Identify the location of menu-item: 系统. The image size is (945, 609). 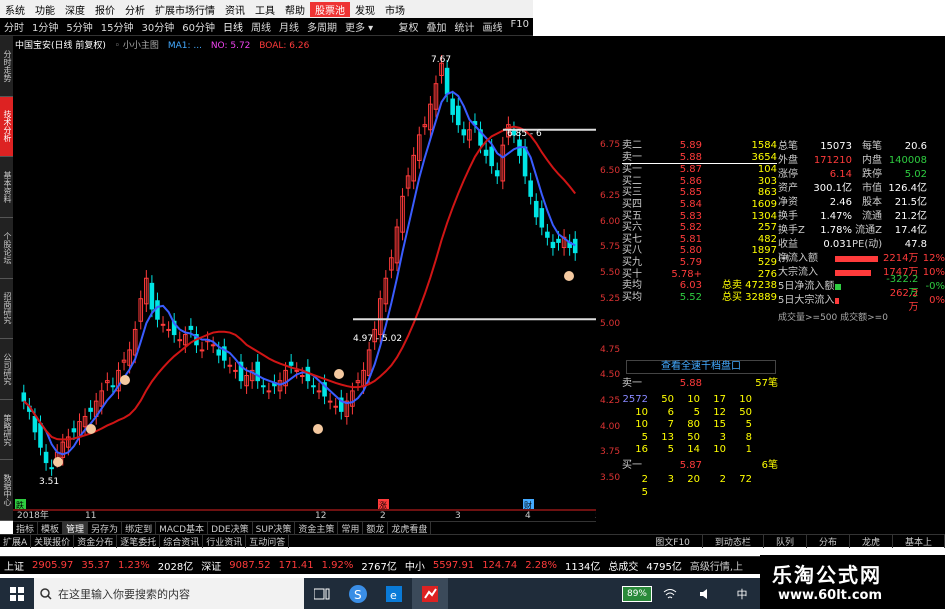
(15, 9).